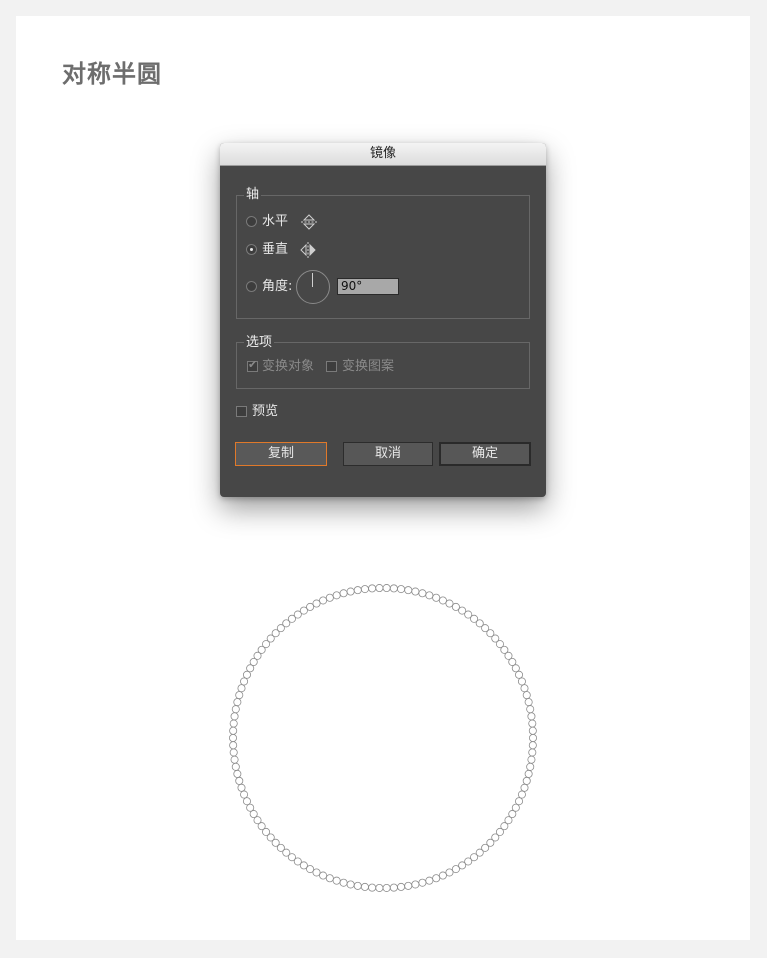 The image size is (767, 958). Describe the element at coordinates (277, 287) in the screenshot. I see `angle-label: 角度:` at that location.